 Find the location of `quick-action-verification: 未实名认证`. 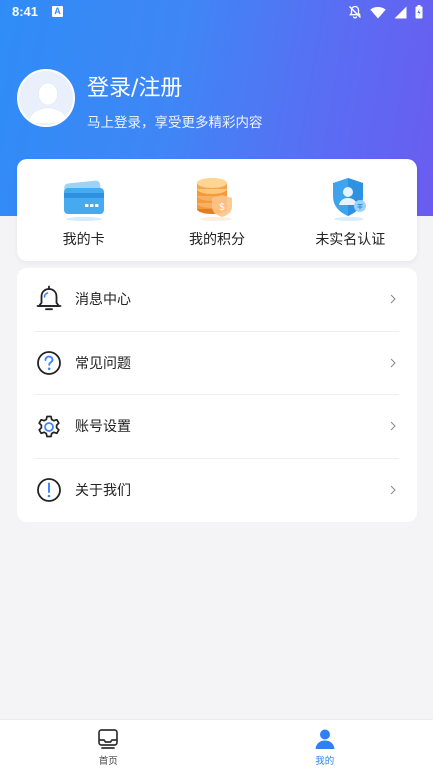

quick-action-verification: 未实名认证 is located at coordinates (350, 210).